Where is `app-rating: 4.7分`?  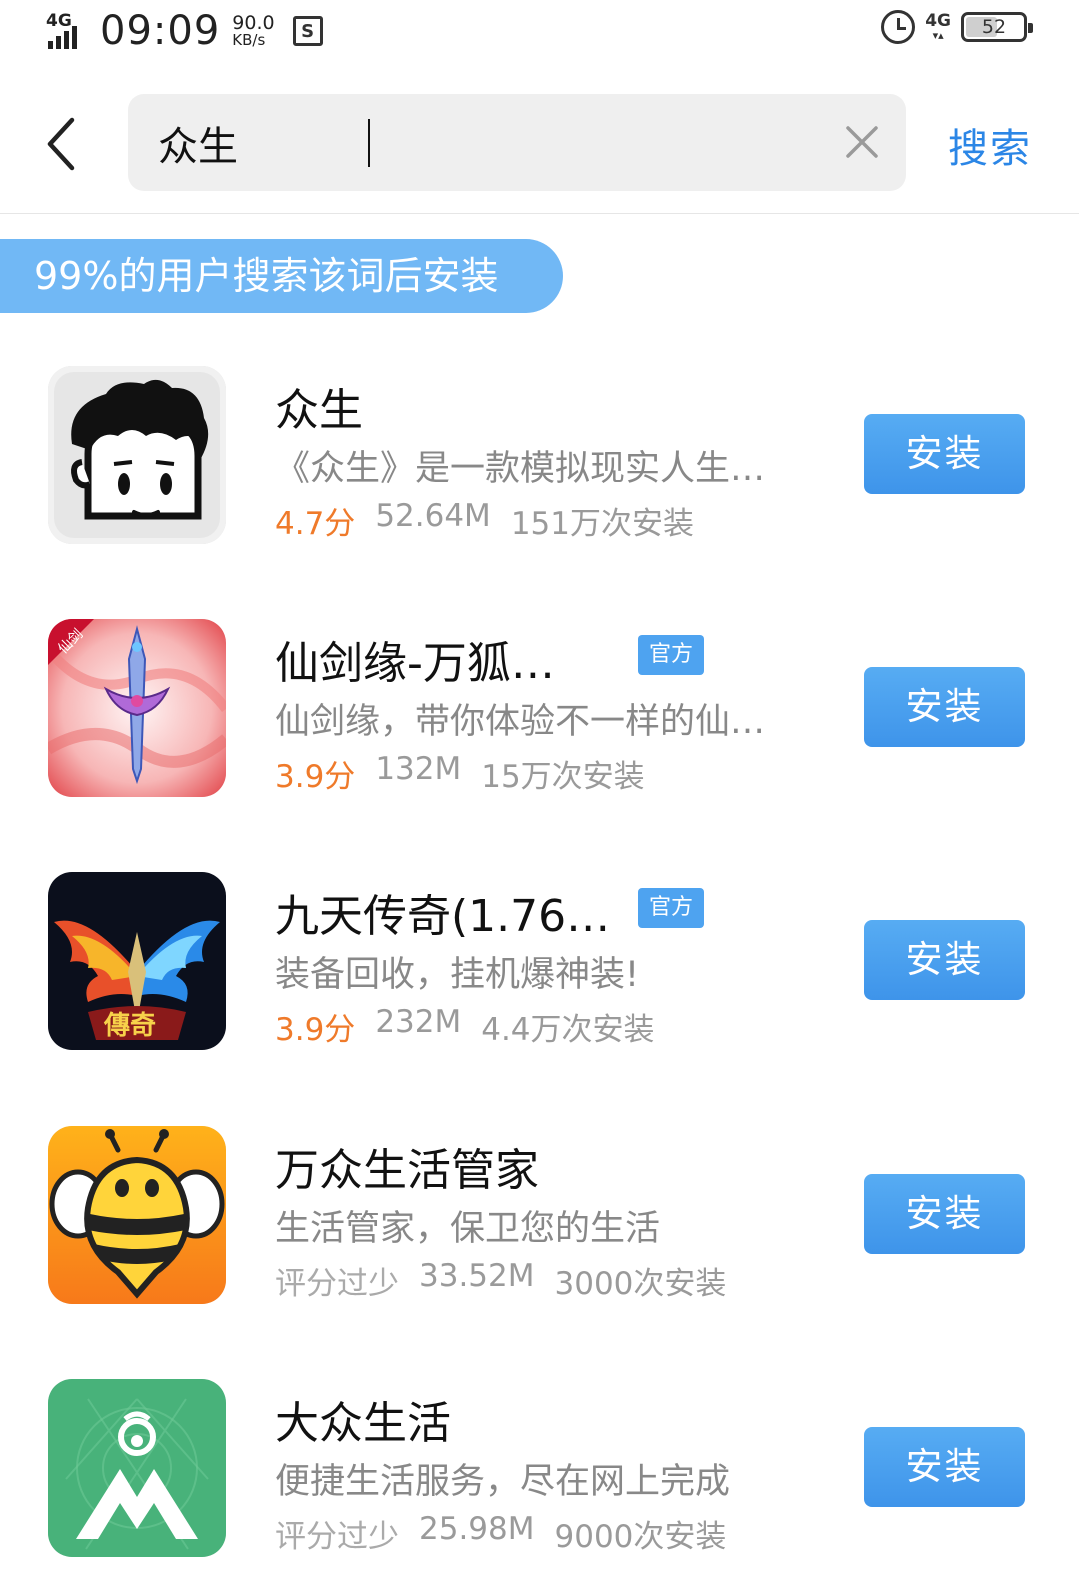
app-rating: 4.7分 is located at coordinates (315, 524).